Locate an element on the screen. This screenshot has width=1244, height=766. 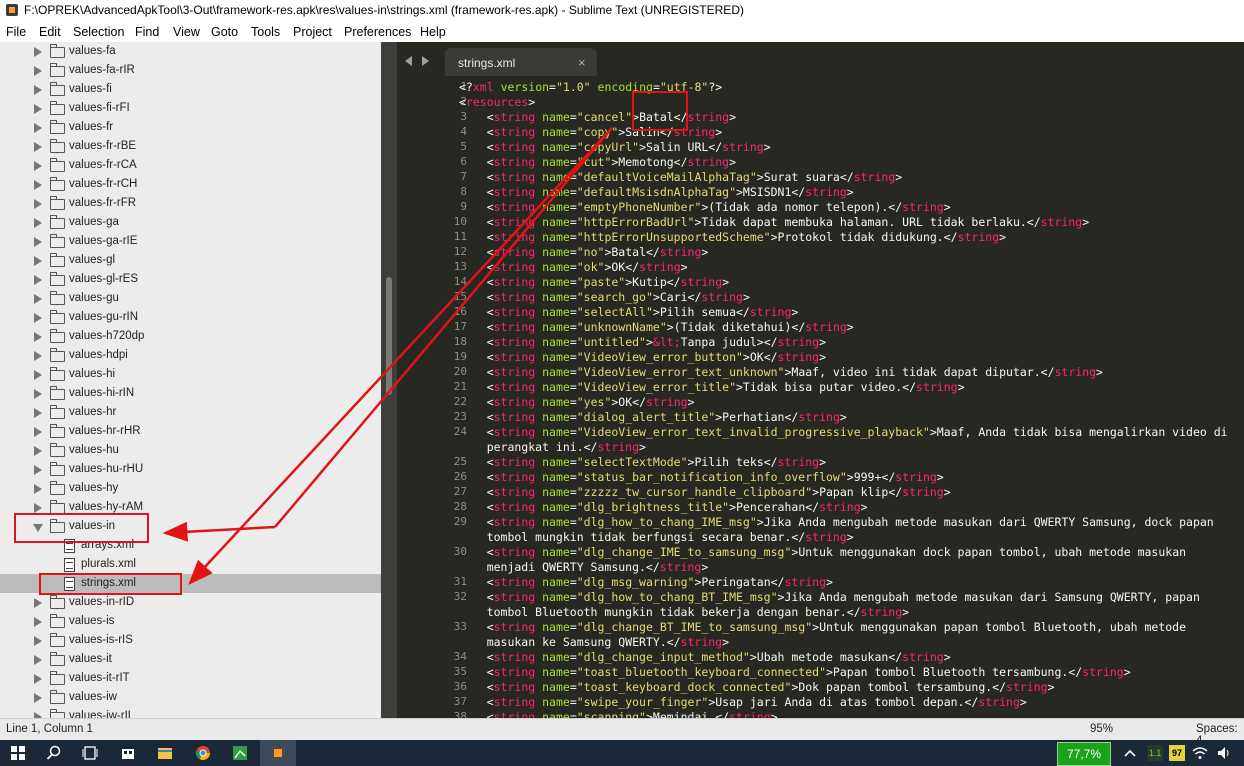
battery-meter: 77,7% is located at coordinates (1084, 754).